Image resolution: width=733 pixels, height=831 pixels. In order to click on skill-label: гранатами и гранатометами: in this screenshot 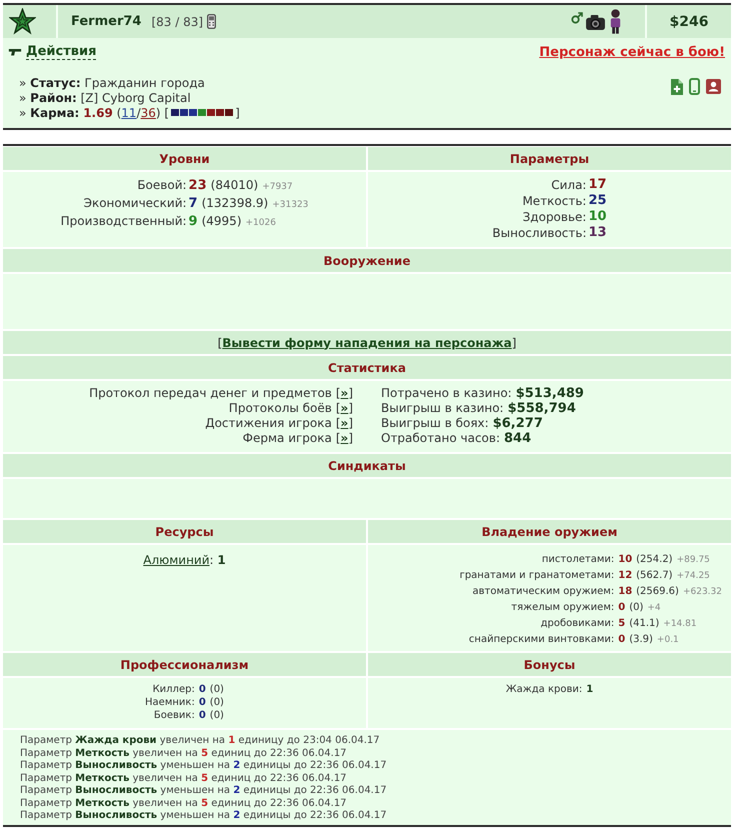, I will do `click(537, 576)`.